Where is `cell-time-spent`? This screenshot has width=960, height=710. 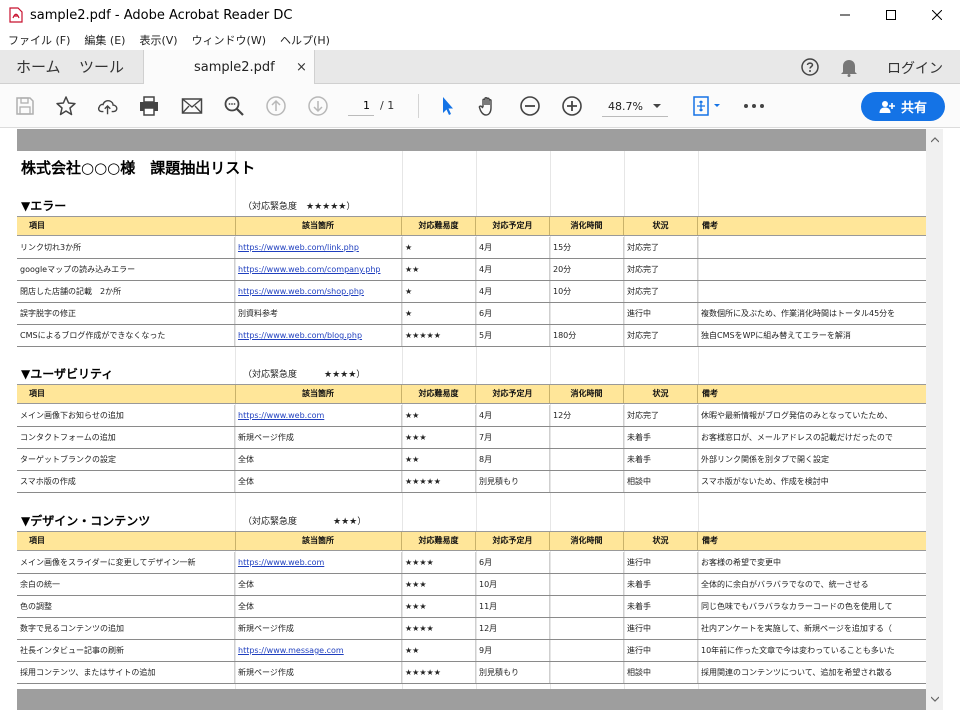
cell-time-spent is located at coordinates (587, 672).